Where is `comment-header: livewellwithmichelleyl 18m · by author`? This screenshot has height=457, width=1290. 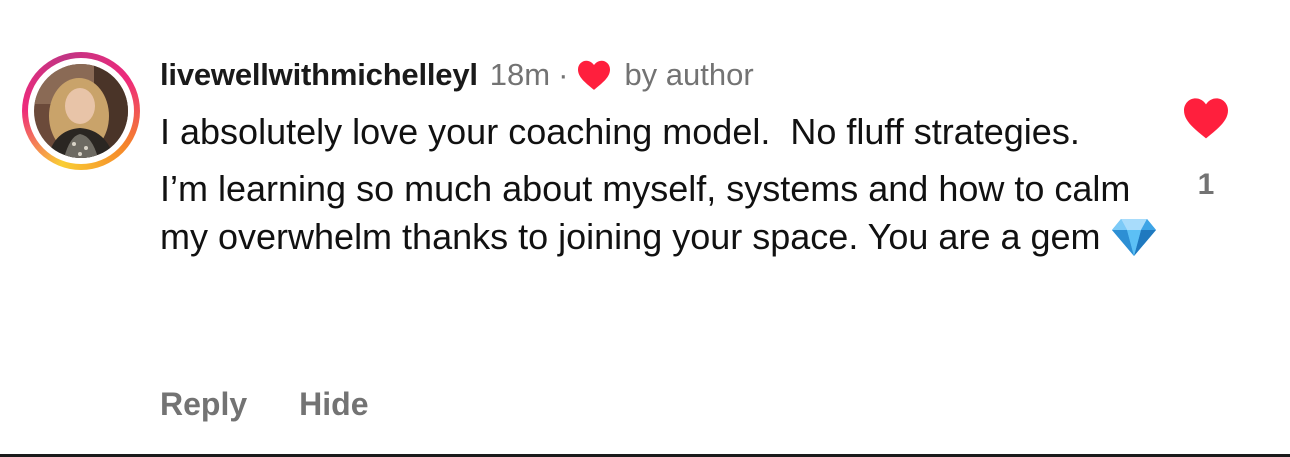
comment-header: livewellwithmichelleyl 18m · by author is located at coordinates (457, 75).